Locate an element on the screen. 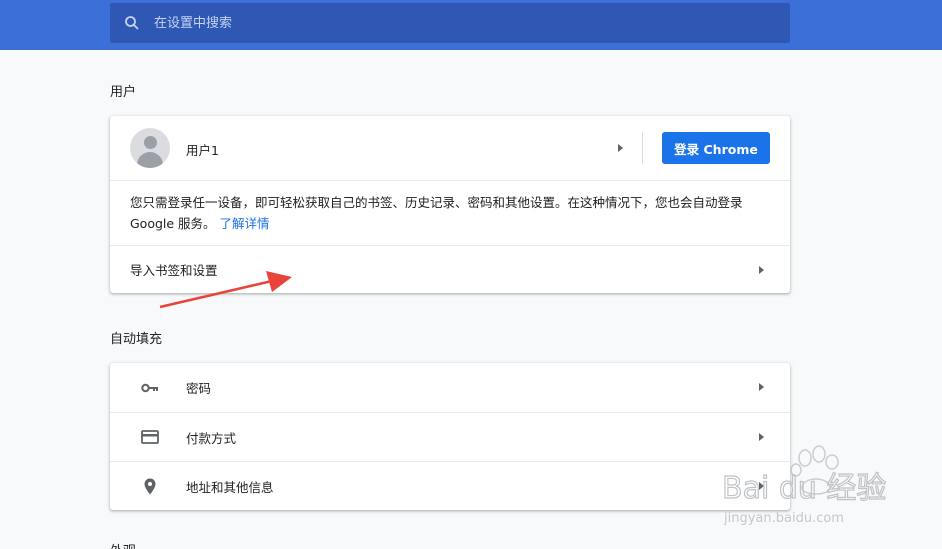  user-profile-row: 用户1 登录 Chrome is located at coordinates (450, 148).